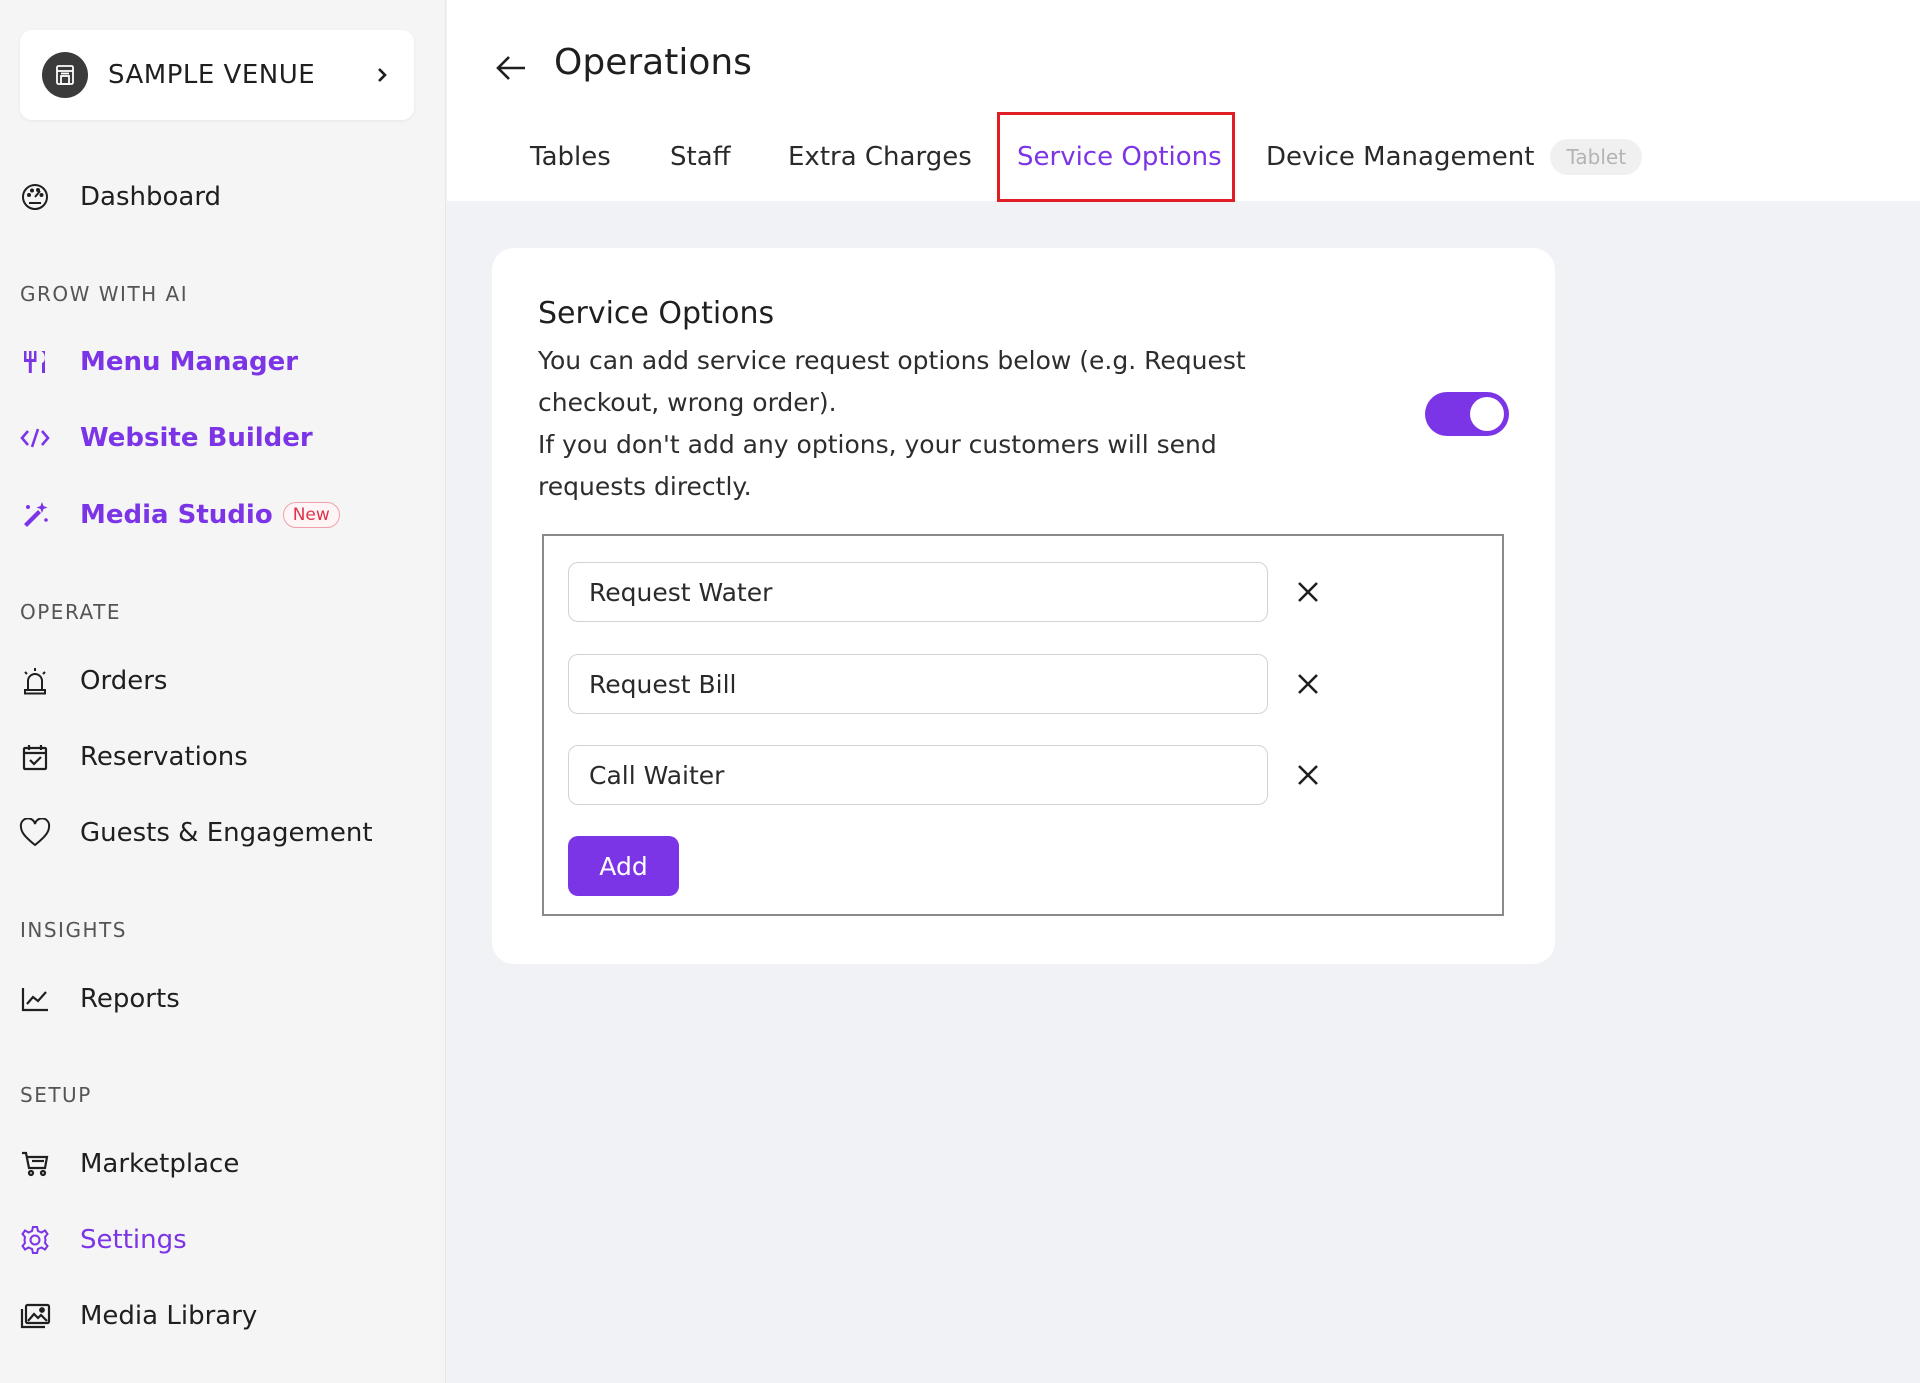 This screenshot has height=1383, width=1920. I want to click on tab-extra-charges: Extra Charges, so click(880, 157).